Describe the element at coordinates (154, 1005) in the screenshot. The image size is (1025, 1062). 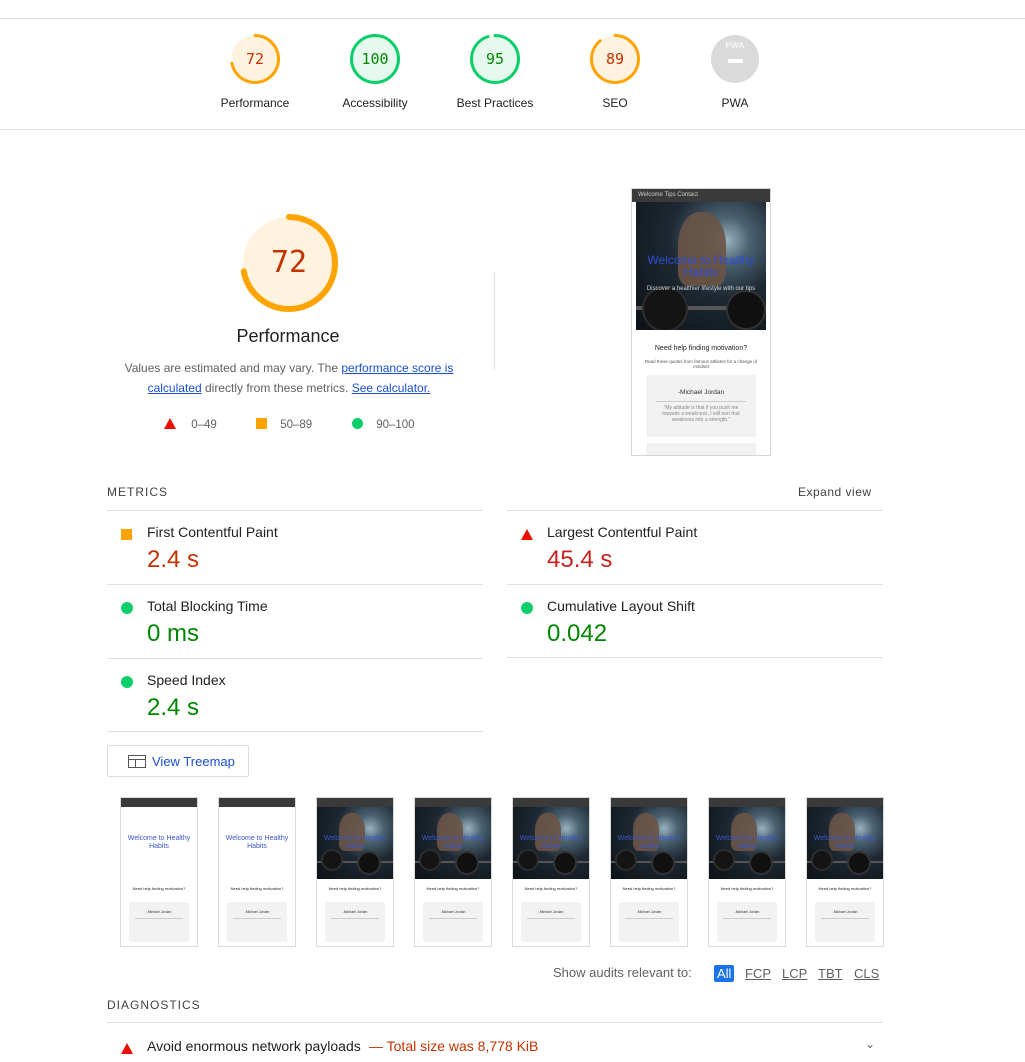
I see `diagnostics-heading: DIAGNOSTICS` at that location.